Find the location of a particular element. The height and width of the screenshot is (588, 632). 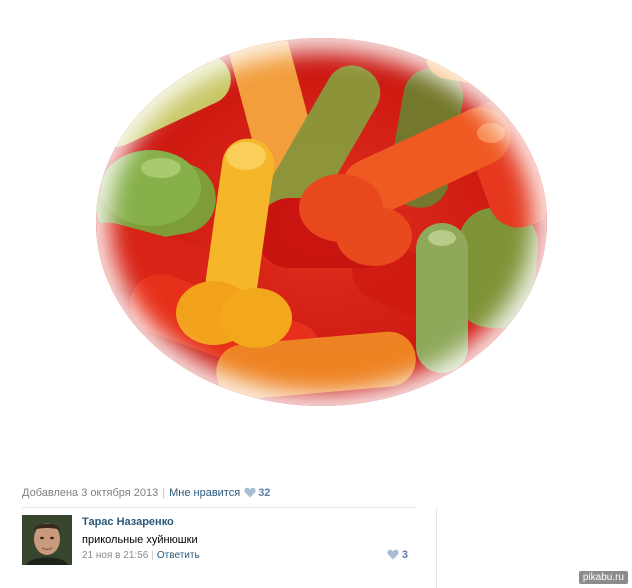

post-meta: Добавлена 3 октября 2013 | Мне нравится 32 is located at coordinates (219, 493).